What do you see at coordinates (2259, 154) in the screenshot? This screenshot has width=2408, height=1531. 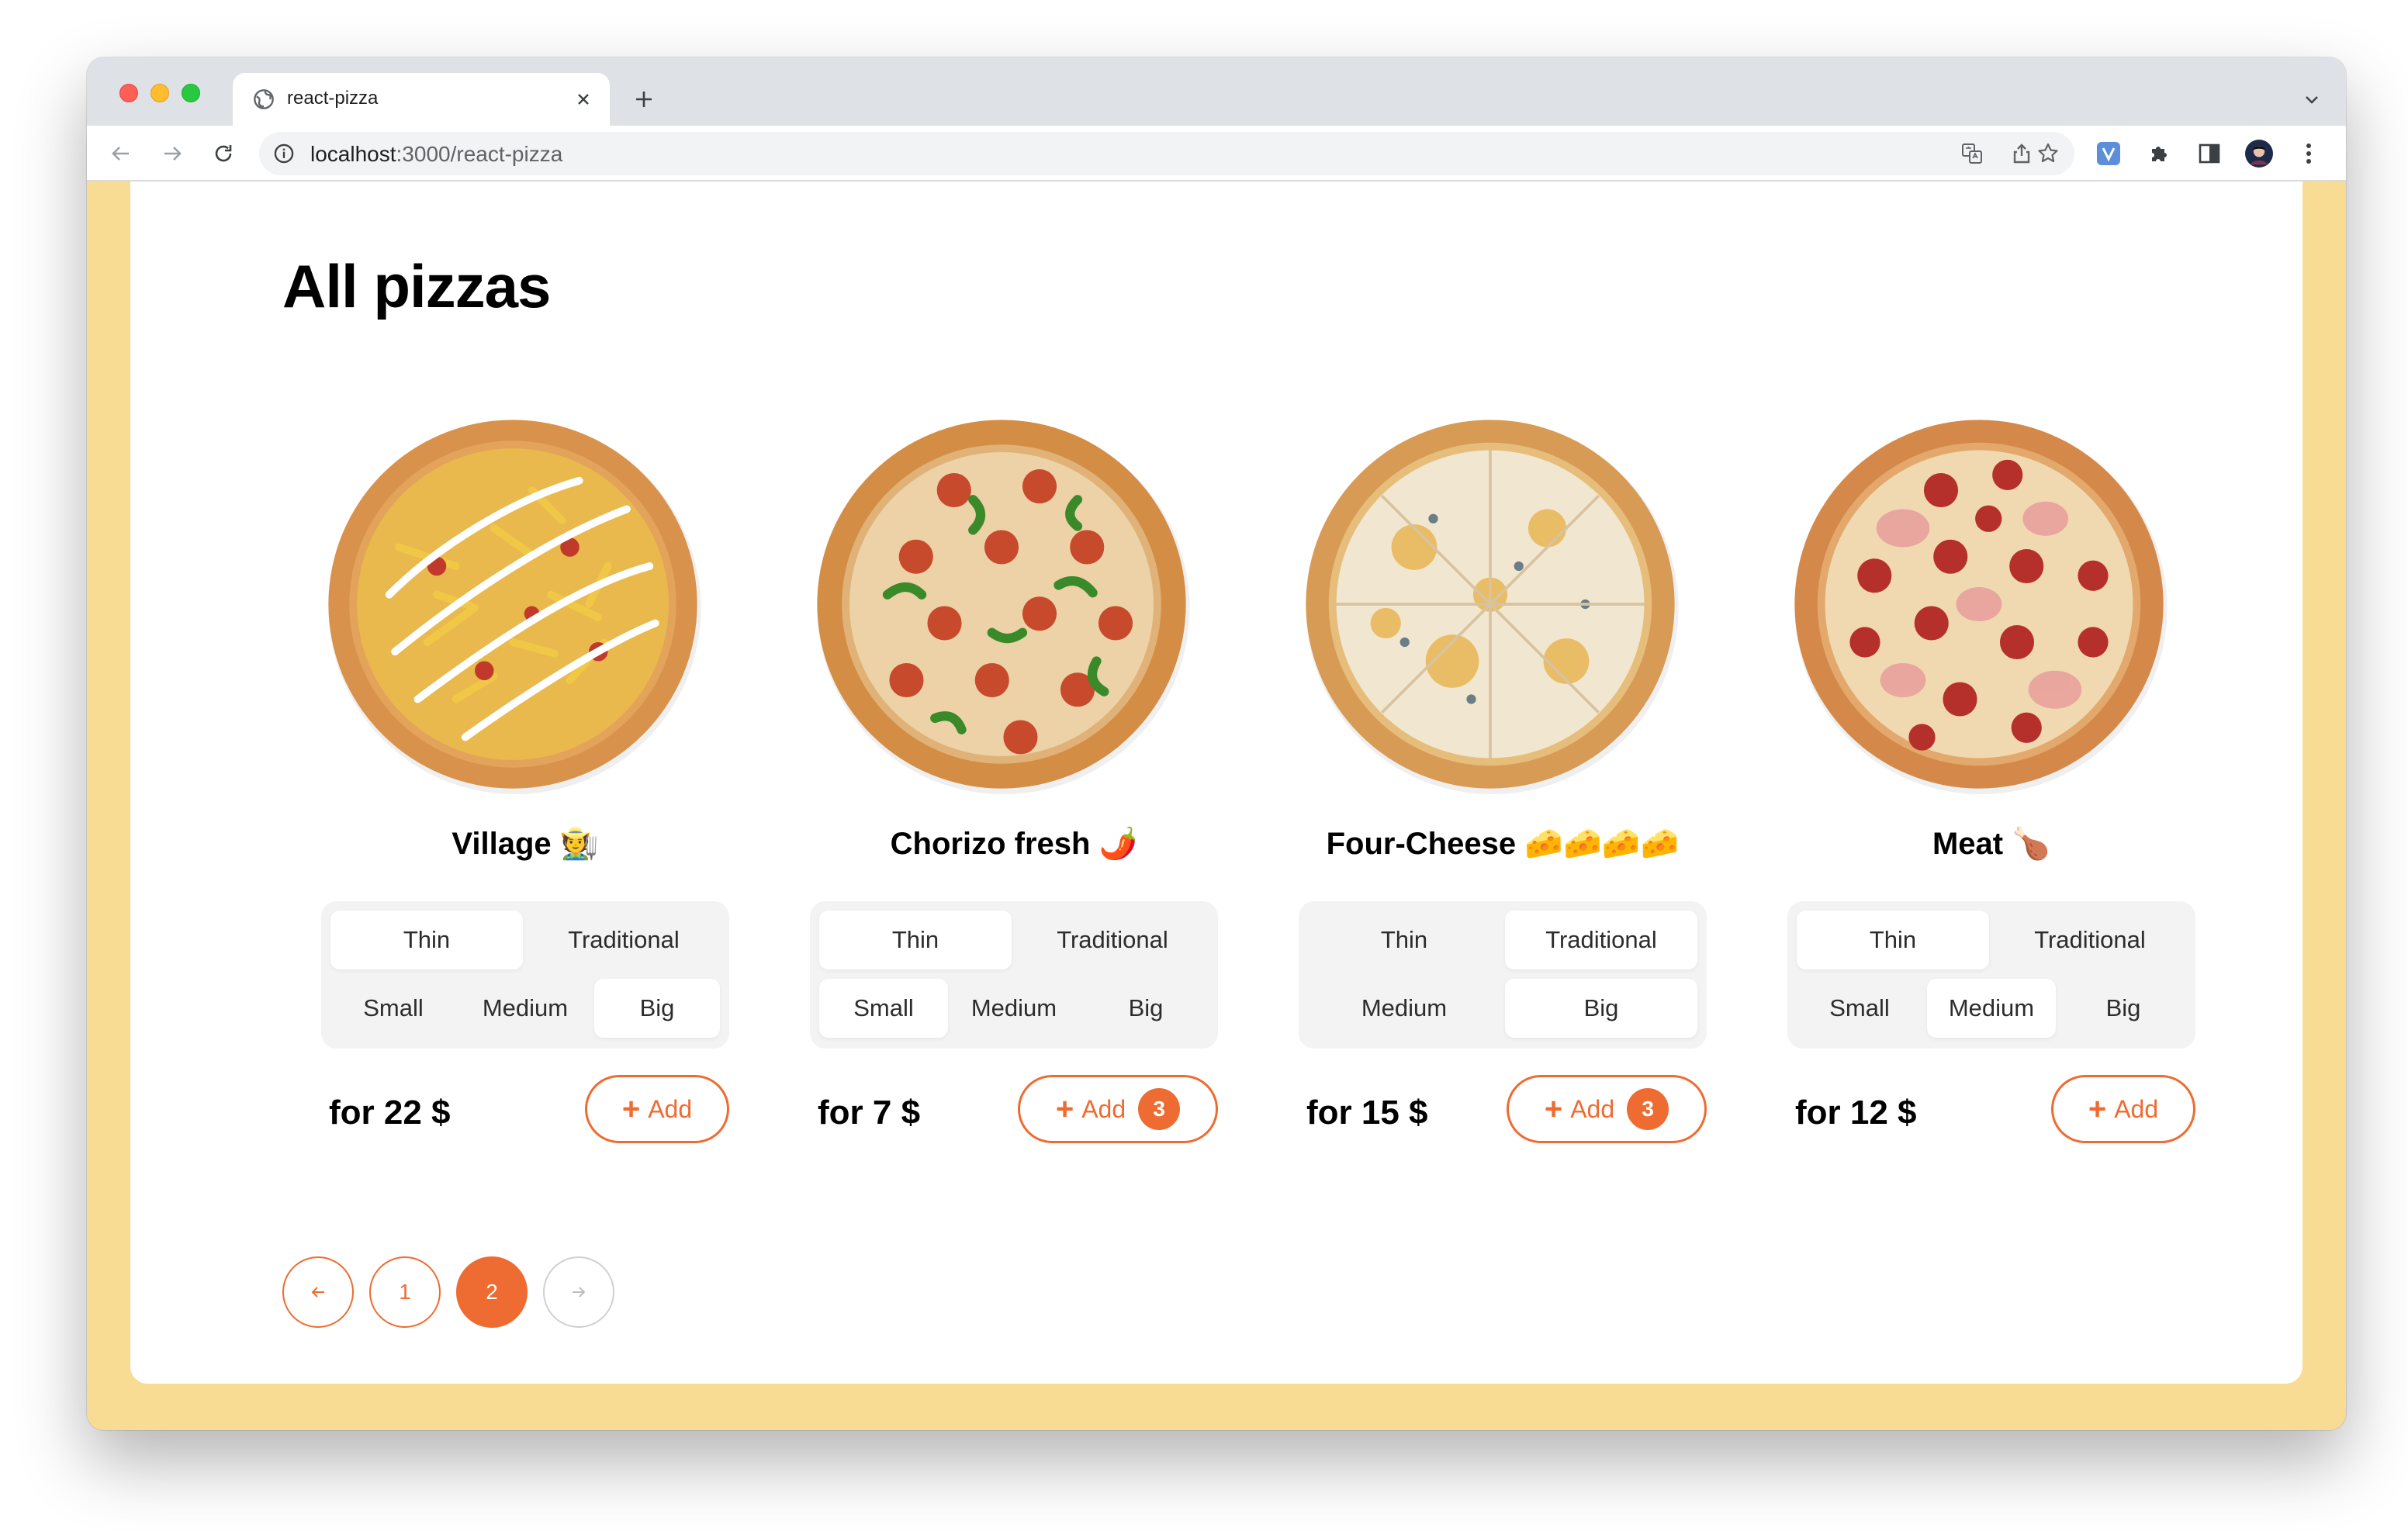 I see `profile-avatar` at bounding box center [2259, 154].